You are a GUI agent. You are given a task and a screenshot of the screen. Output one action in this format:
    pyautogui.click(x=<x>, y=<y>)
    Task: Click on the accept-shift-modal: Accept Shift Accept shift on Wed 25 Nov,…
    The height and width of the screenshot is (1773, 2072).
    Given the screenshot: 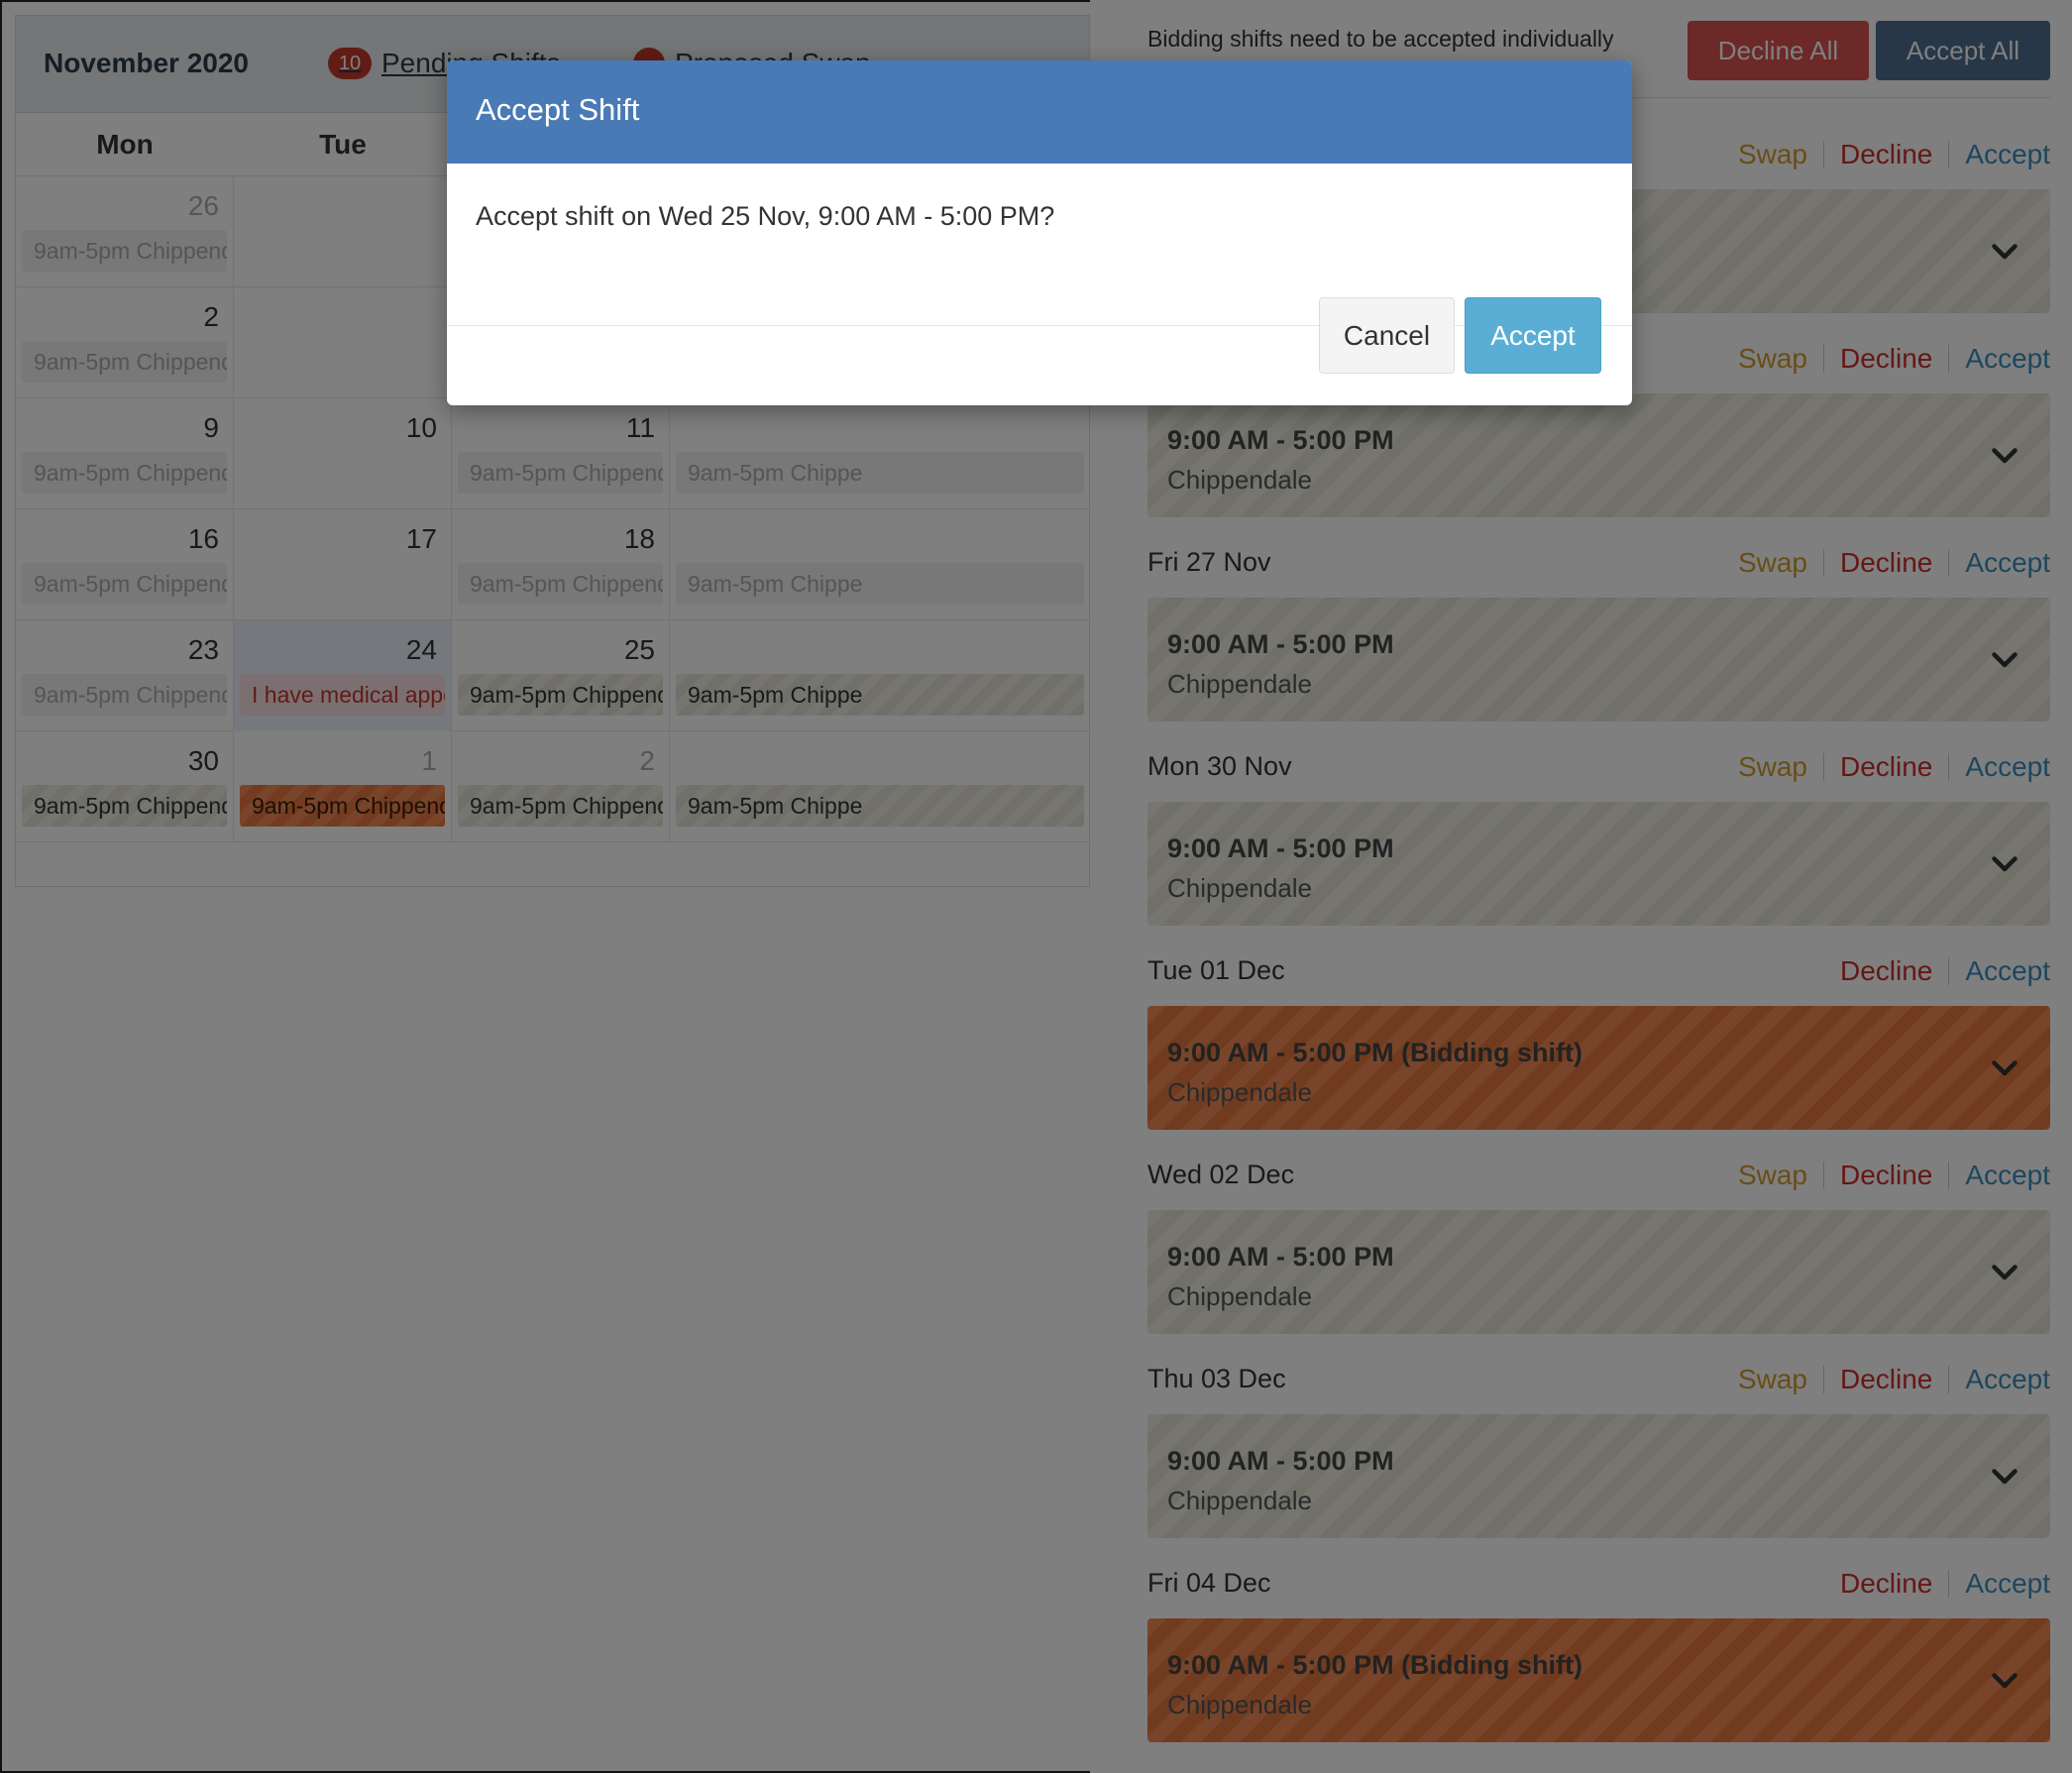 What is the action you would take?
    pyautogui.click(x=1039, y=232)
    